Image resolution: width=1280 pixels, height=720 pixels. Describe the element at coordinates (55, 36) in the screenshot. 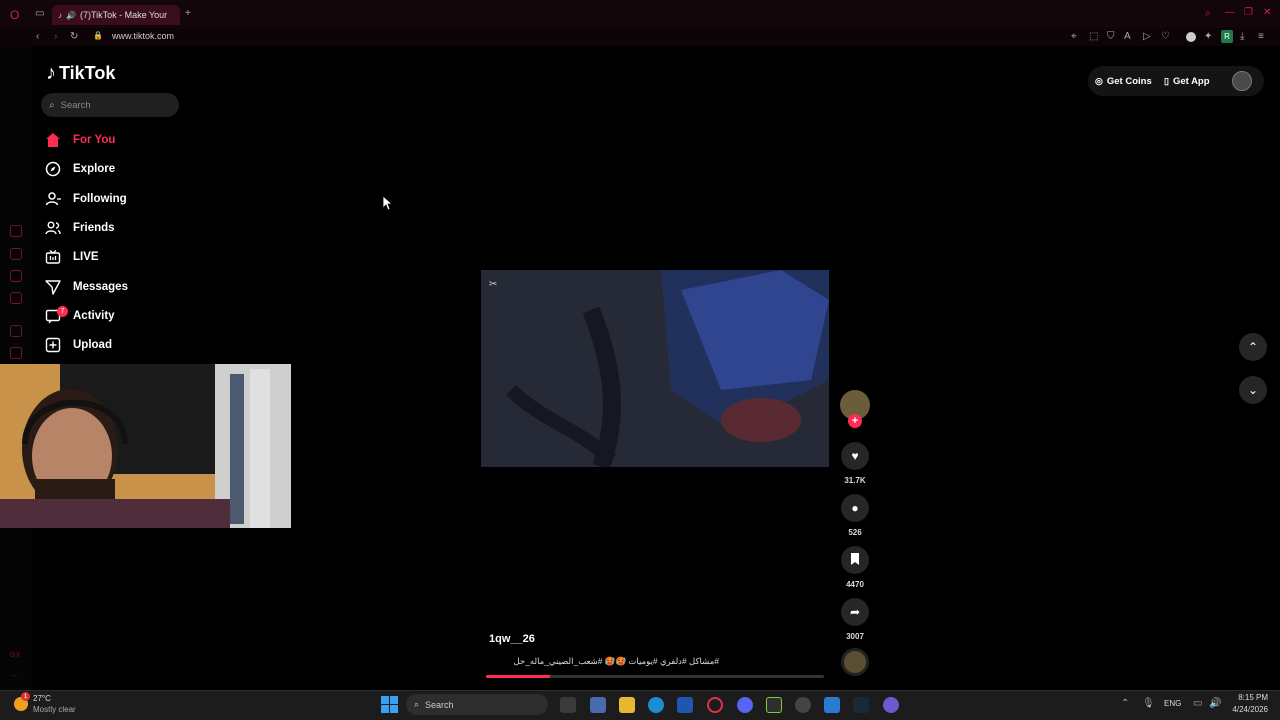

I see `forward-icon: ›` at that location.